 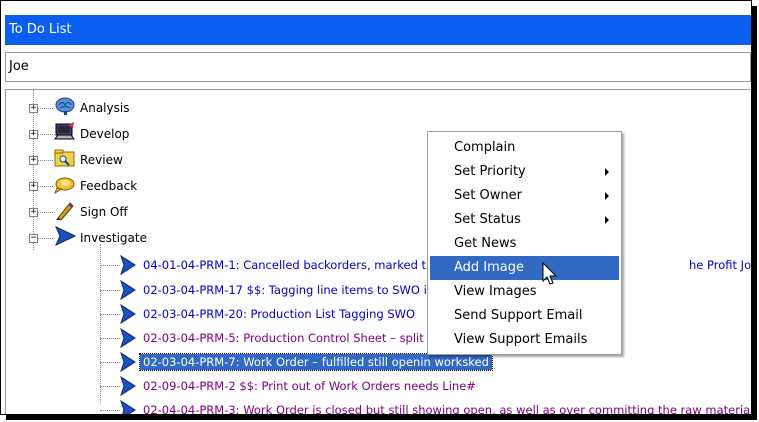 What do you see at coordinates (518, 315) in the screenshot?
I see `menu-item-label: Send Support Email` at bounding box center [518, 315].